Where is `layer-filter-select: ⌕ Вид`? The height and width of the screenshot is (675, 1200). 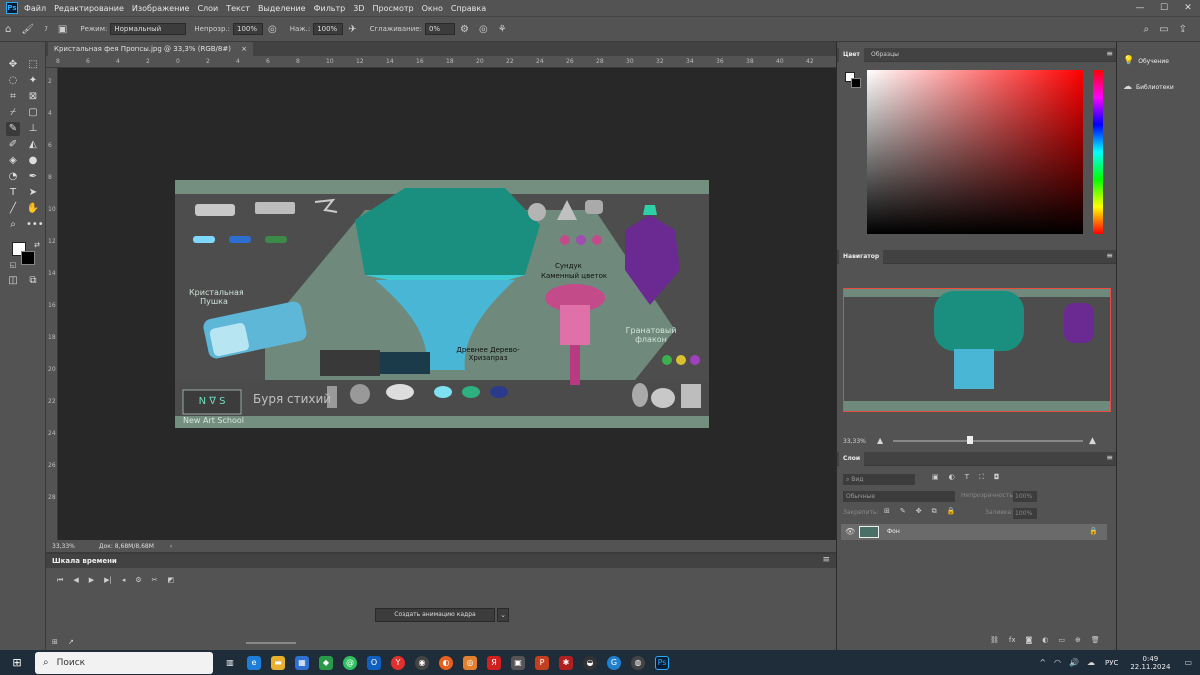 layer-filter-select: ⌕ Вид is located at coordinates (879, 479).